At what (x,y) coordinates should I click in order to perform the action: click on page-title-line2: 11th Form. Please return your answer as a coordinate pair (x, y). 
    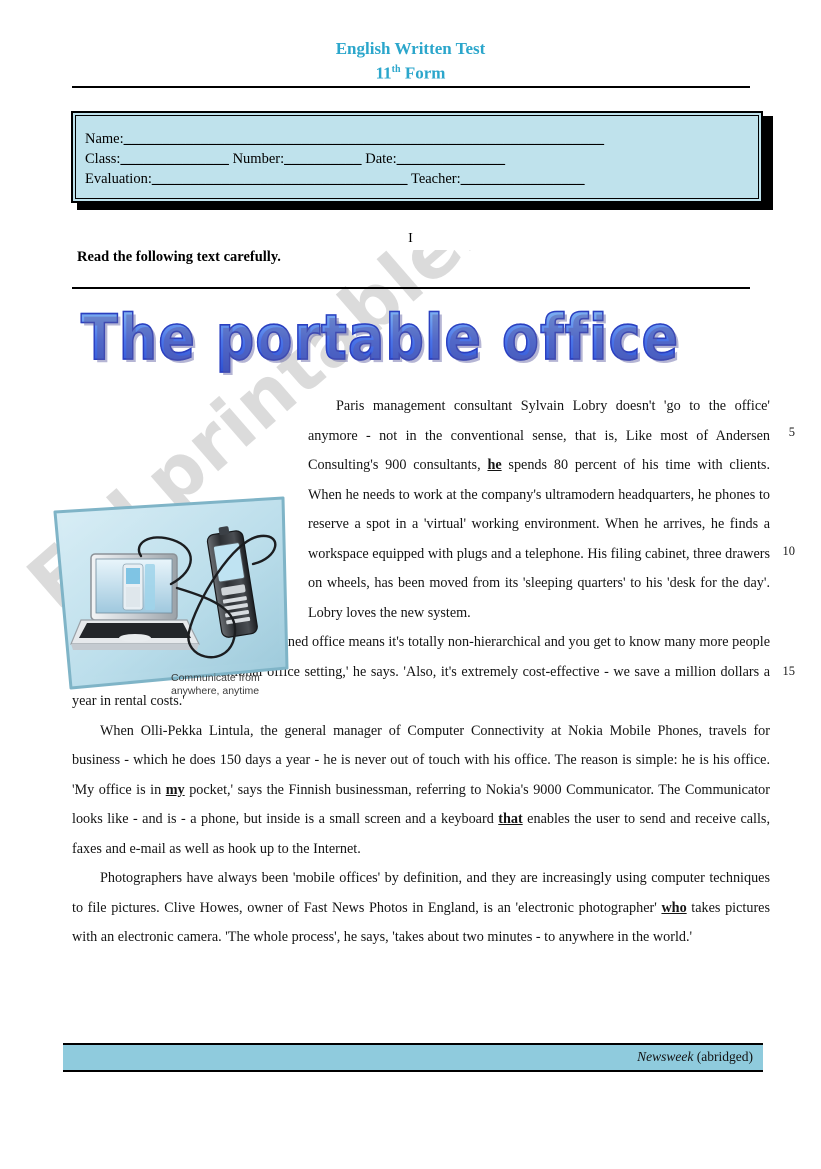
    Looking at the image, I should click on (410, 71).